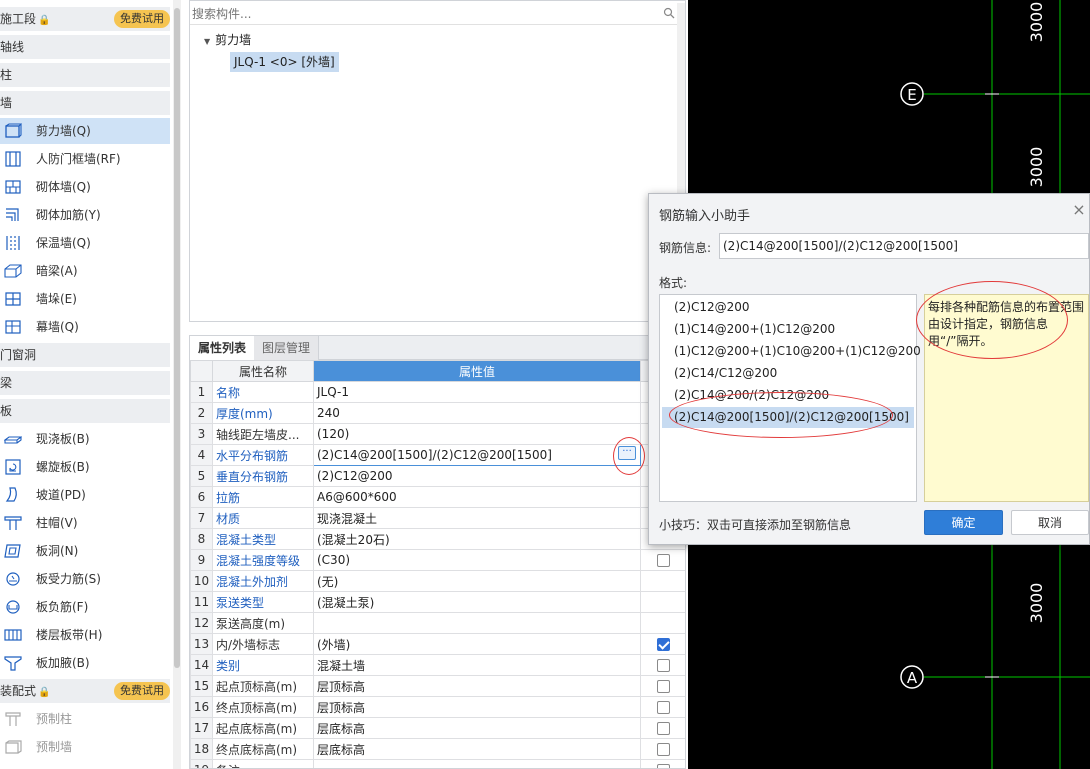 This screenshot has height=769, width=1090. Describe the element at coordinates (963, 522) in the screenshot. I see `ok-button: 确定` at that location.